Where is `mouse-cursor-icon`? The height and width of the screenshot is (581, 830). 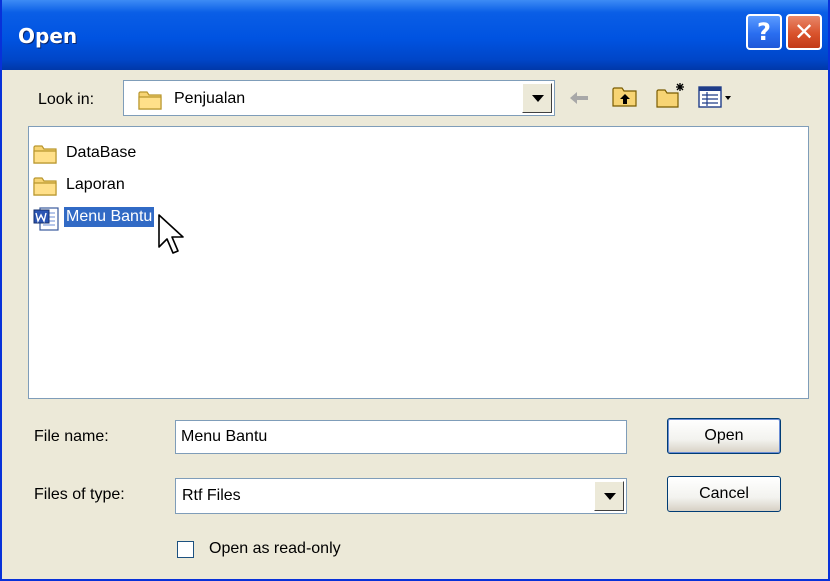 mouse-cursor-icon is located at coordinates (171, 234).